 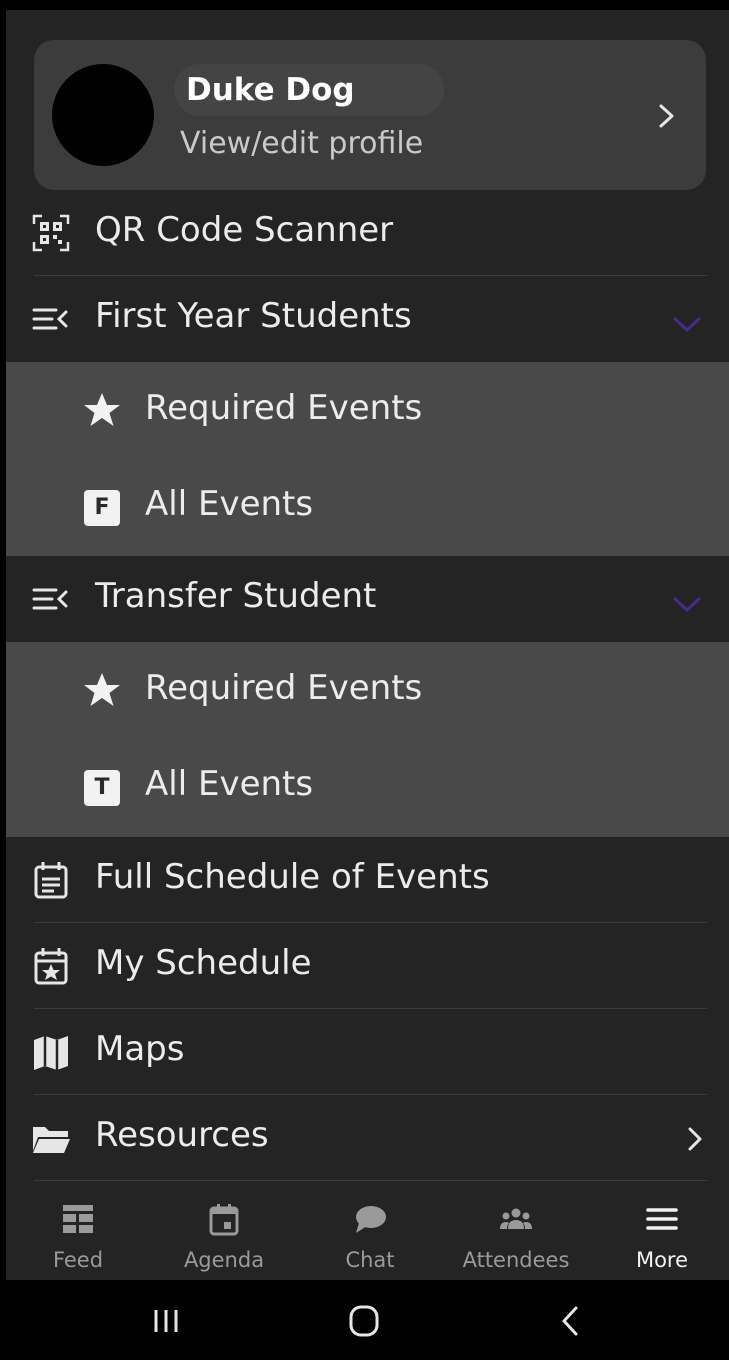 I want to click on menu-item-qr-code-scanner: QR Code Scanner, so click(x=367, y=233).